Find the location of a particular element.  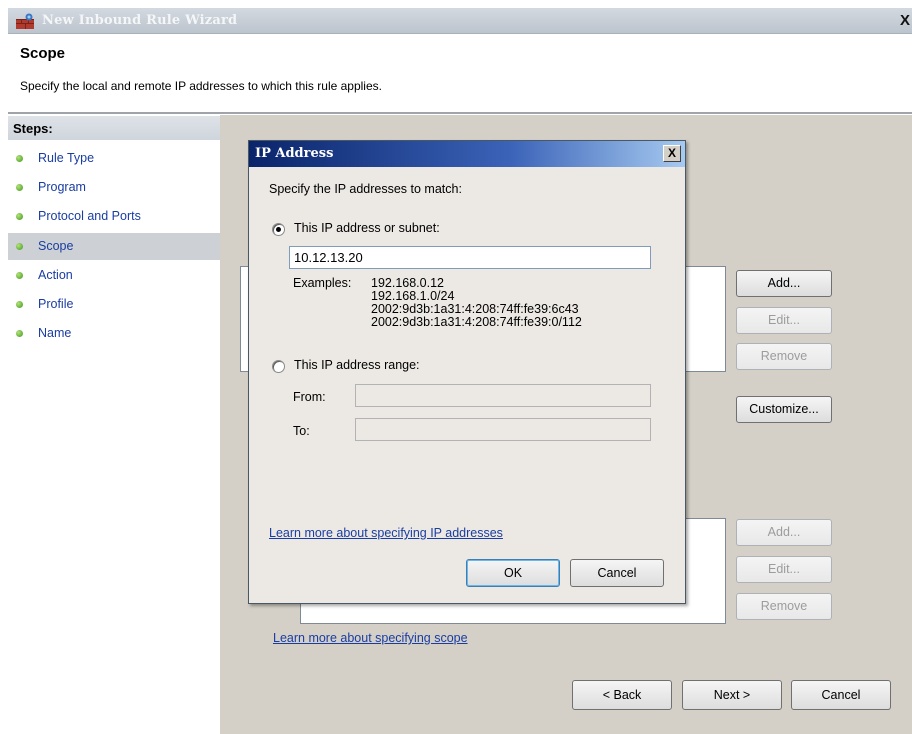

steps-title: Steps: is located at coordinates (114, 128).